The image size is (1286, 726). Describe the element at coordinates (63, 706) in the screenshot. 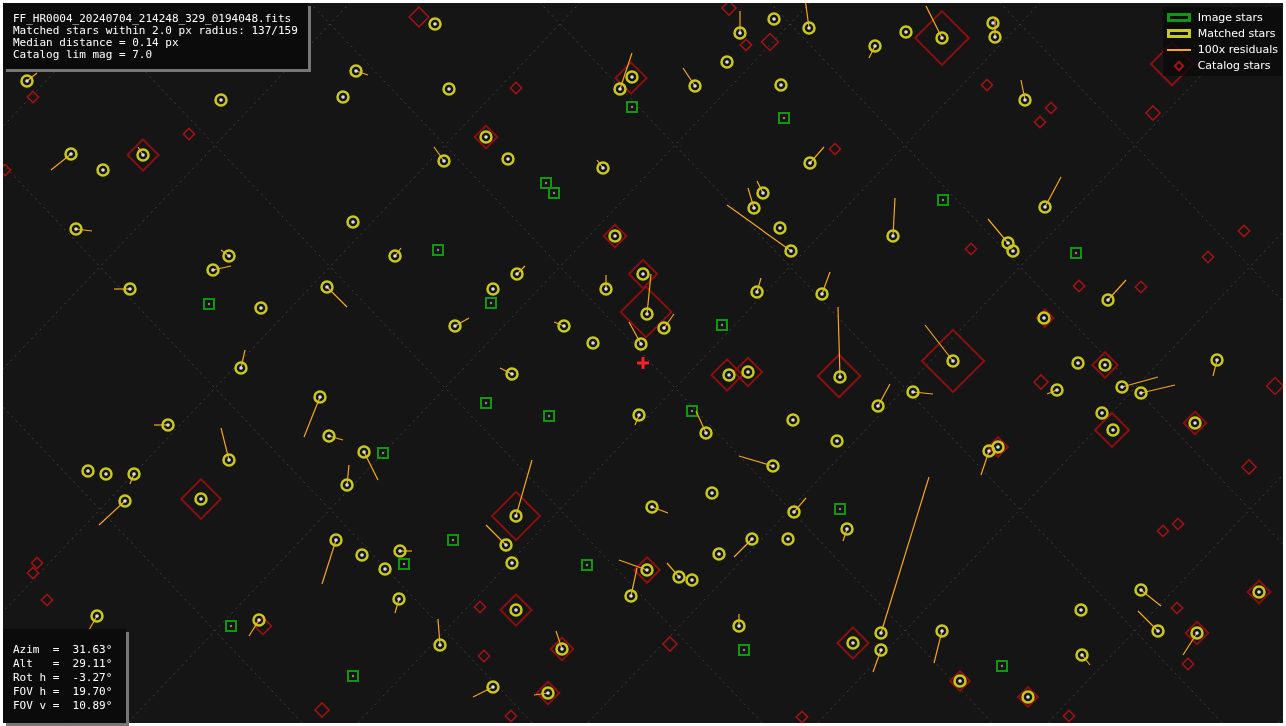

I see `pointing-text: FOV v = 10.89°` at that location.